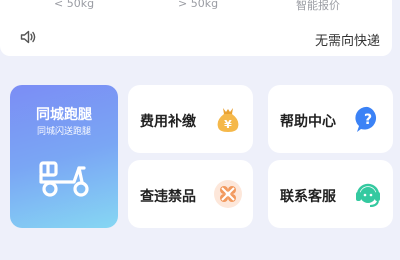 This screenshot has width=400, height=260. Describe the element at coordinates (198, 5) in the screenshot. I see `weight-option-large: > 50kg` at that location.